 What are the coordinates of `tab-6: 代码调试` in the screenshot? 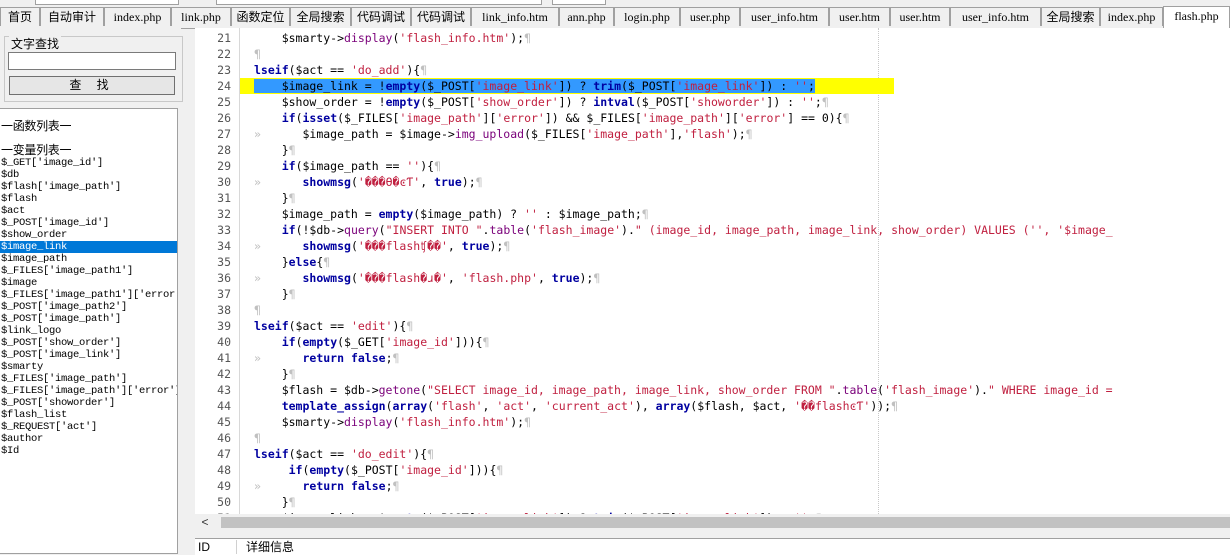 It's located at (381, 16).